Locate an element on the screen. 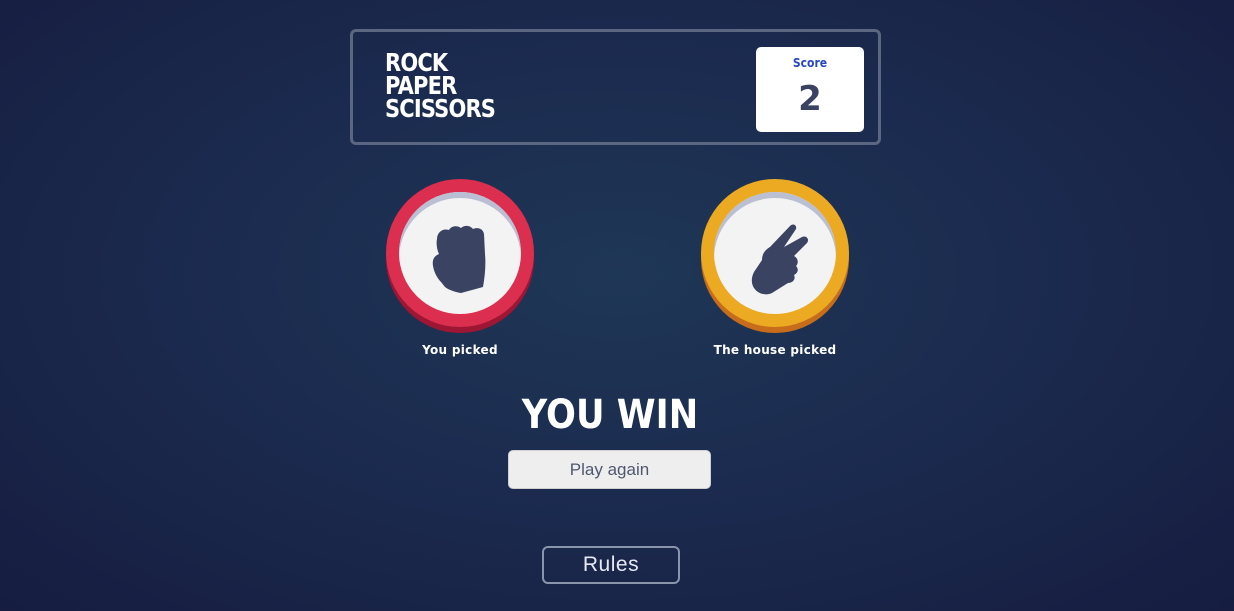 The image size is (1234, 611). scissors-token-face is located at coordinates (775, 253).